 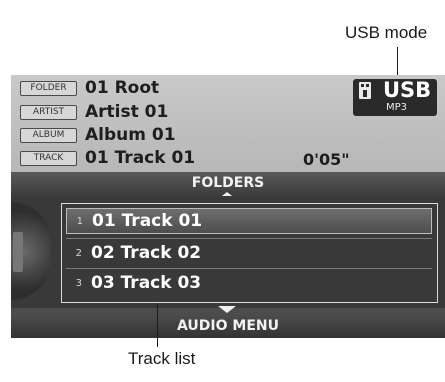 I want to click on usb-drive-icon, so click(x=365, y=90).